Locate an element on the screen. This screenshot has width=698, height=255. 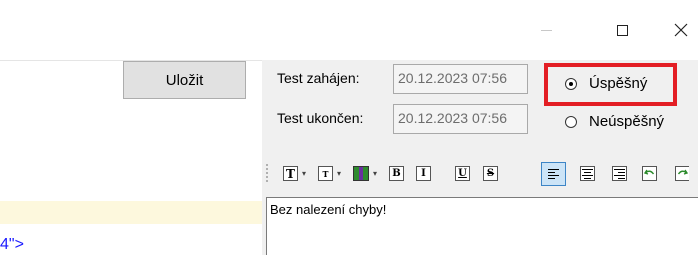
font-button: T is located at coordinates (290, 173).